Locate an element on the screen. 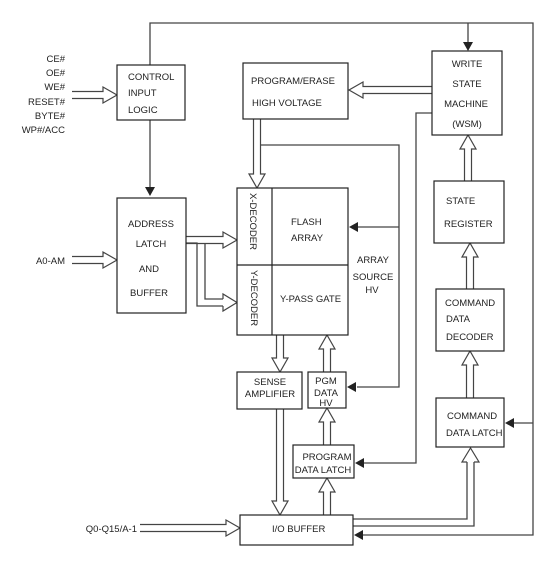 Image resolution: width=544 pixels, height=565 pixels. wsm-arrowhead is located at coordinates (468, 46).